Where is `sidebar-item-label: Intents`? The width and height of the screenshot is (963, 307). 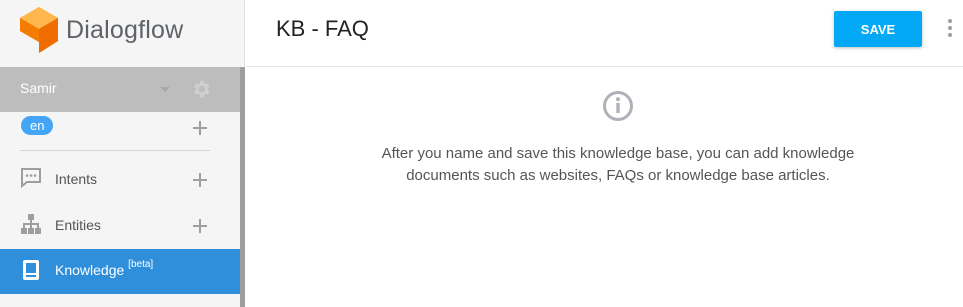 sidebar-item-label: Intents is located at coordinates (76, 179).